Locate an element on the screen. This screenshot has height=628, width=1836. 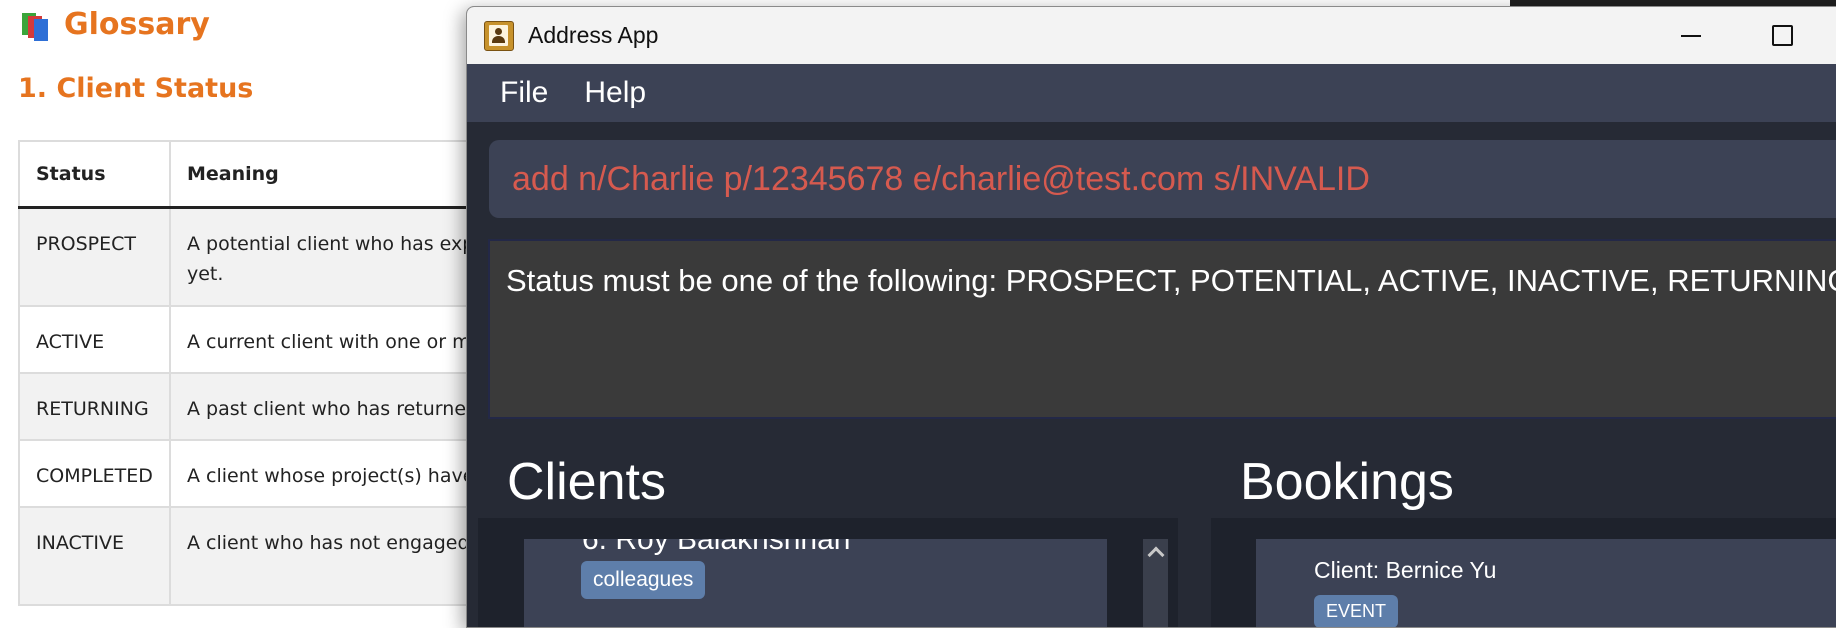
client-list: 6. Roy Balakrishnan colleagues is located at coordinates (828, 572).